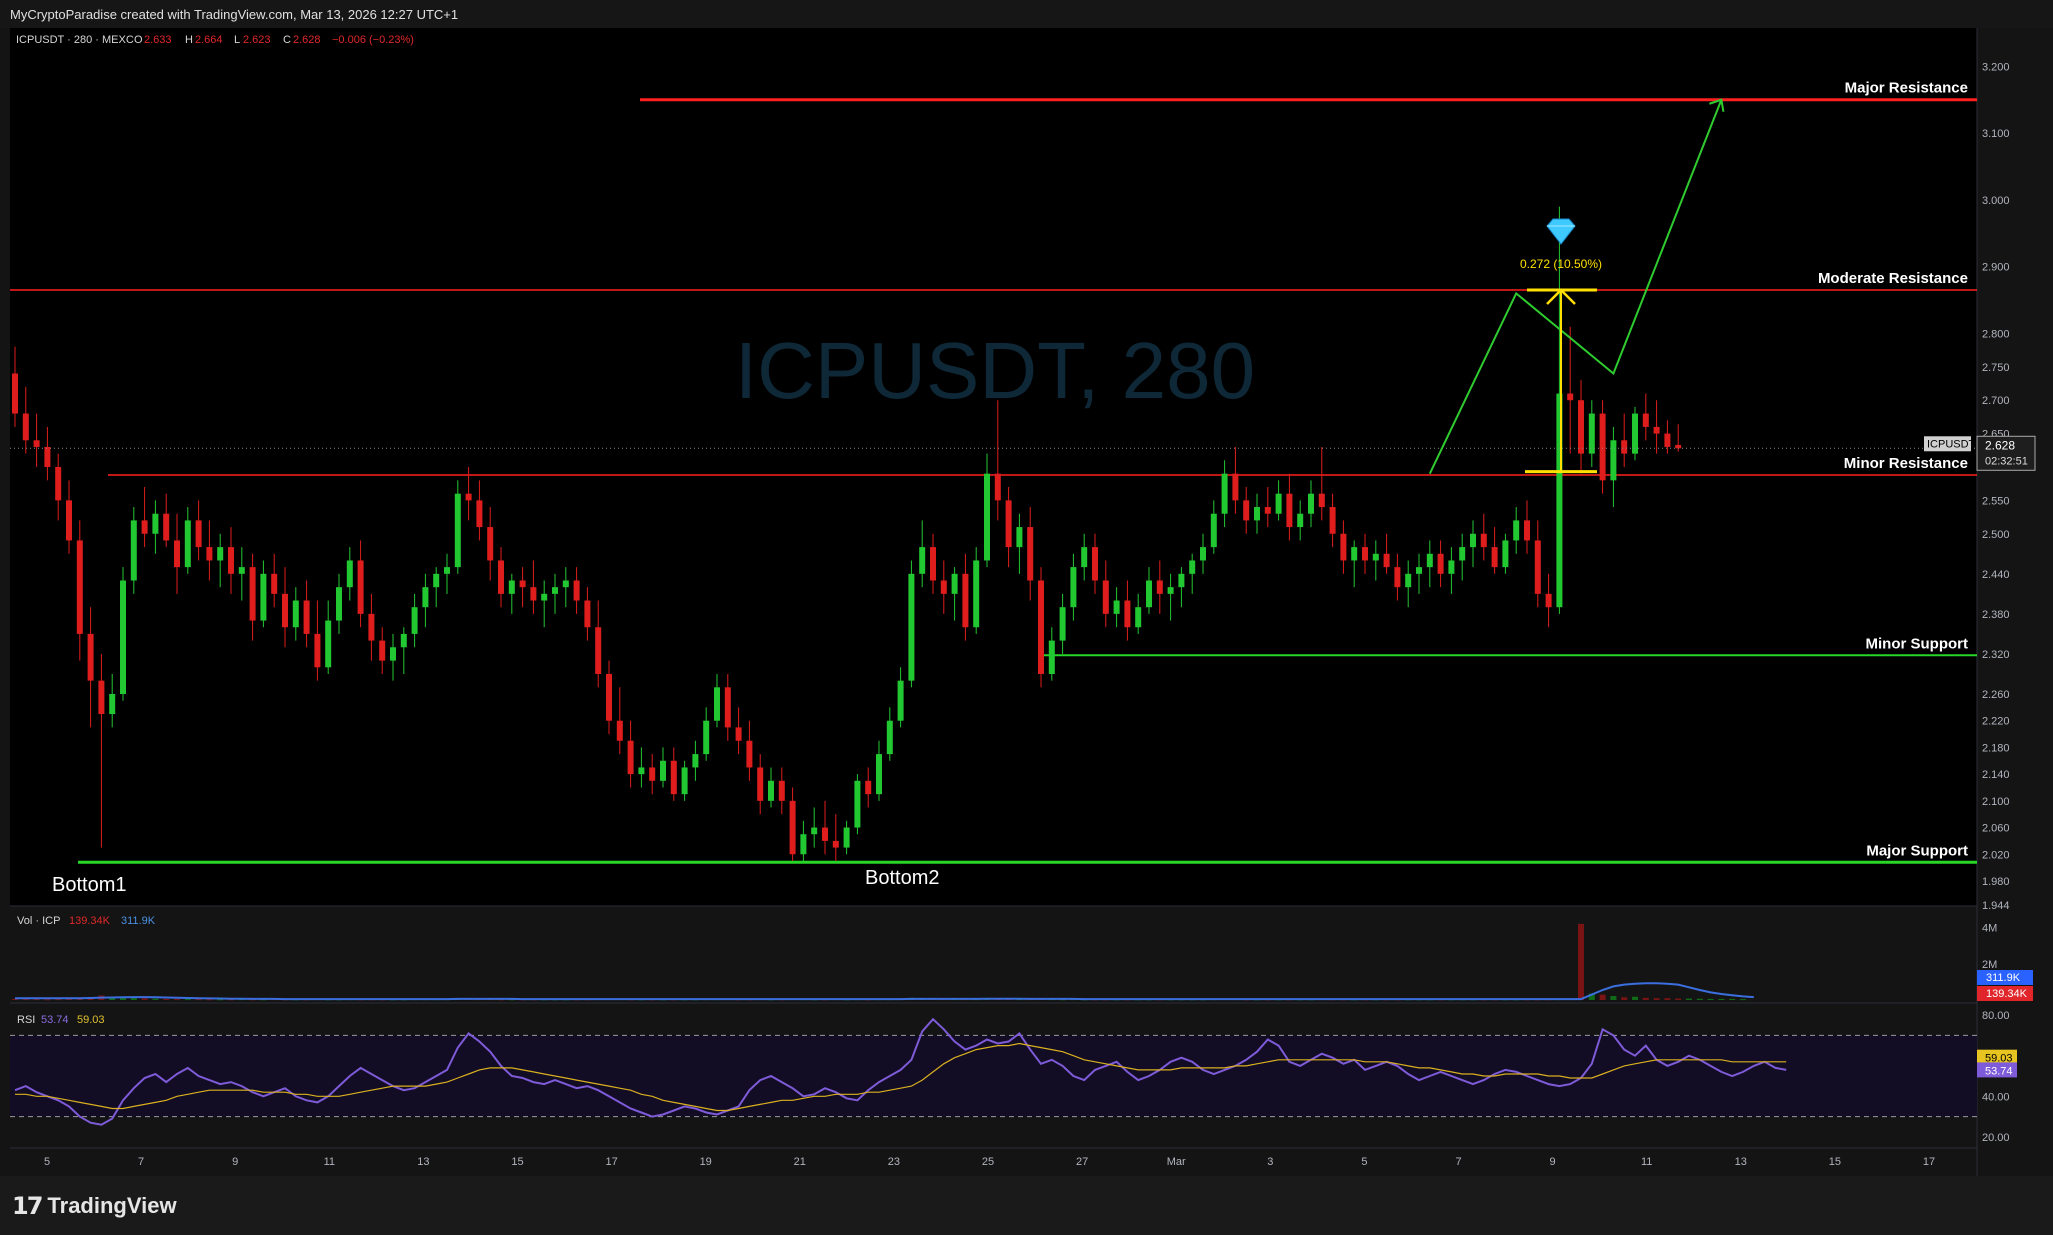  Describe the element at coordinates (1996, 134) in the screenshot. I see `price-tick-label: 3.100` at that location.